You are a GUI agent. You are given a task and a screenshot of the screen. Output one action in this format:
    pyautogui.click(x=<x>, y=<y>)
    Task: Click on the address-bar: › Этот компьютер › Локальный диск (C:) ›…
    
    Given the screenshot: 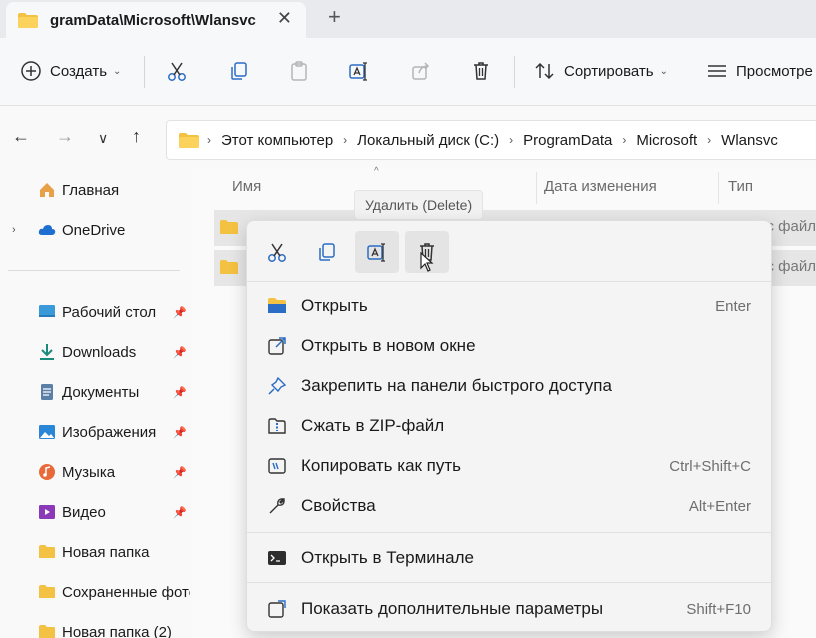 What is the action you would take?
    pyautogui.click(x=491, y=140)
    